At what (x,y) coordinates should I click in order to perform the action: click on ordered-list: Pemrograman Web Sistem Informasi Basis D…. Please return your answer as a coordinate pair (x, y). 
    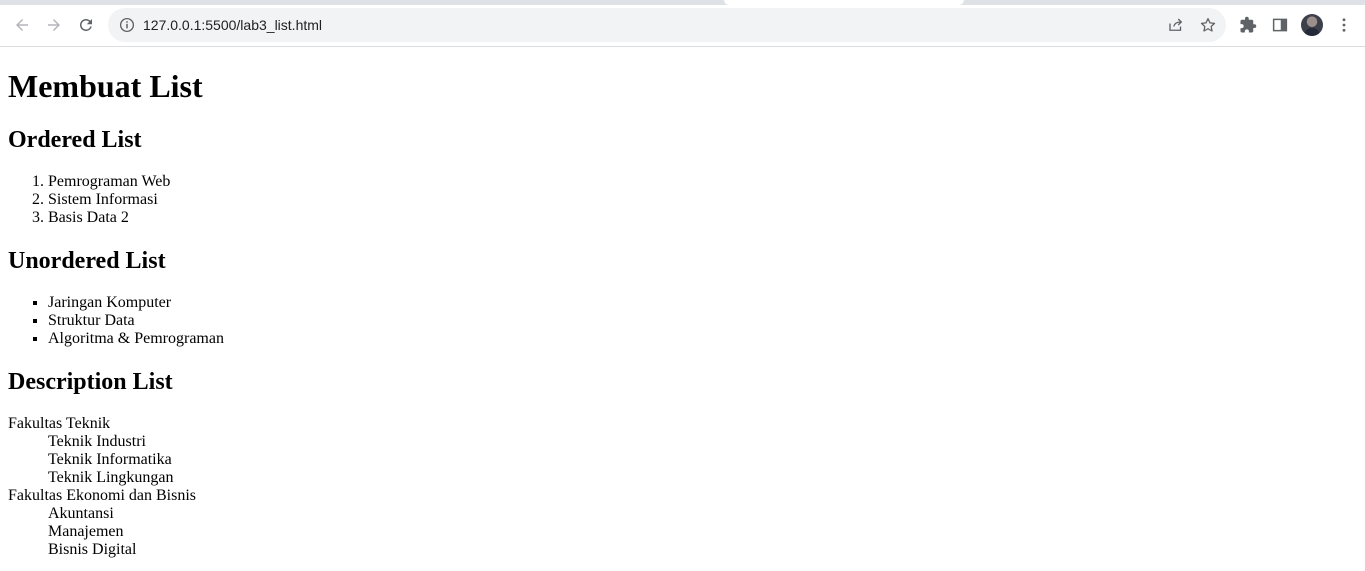
    Looking at the image, I should click on (682, 200).